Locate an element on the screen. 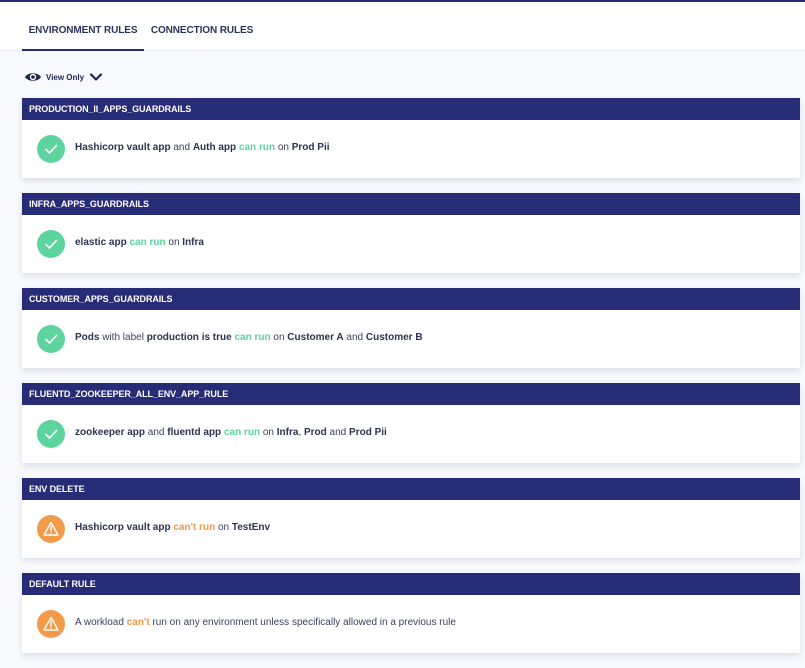  rule-verb-deny: can't is located at coordinates (138, 622).